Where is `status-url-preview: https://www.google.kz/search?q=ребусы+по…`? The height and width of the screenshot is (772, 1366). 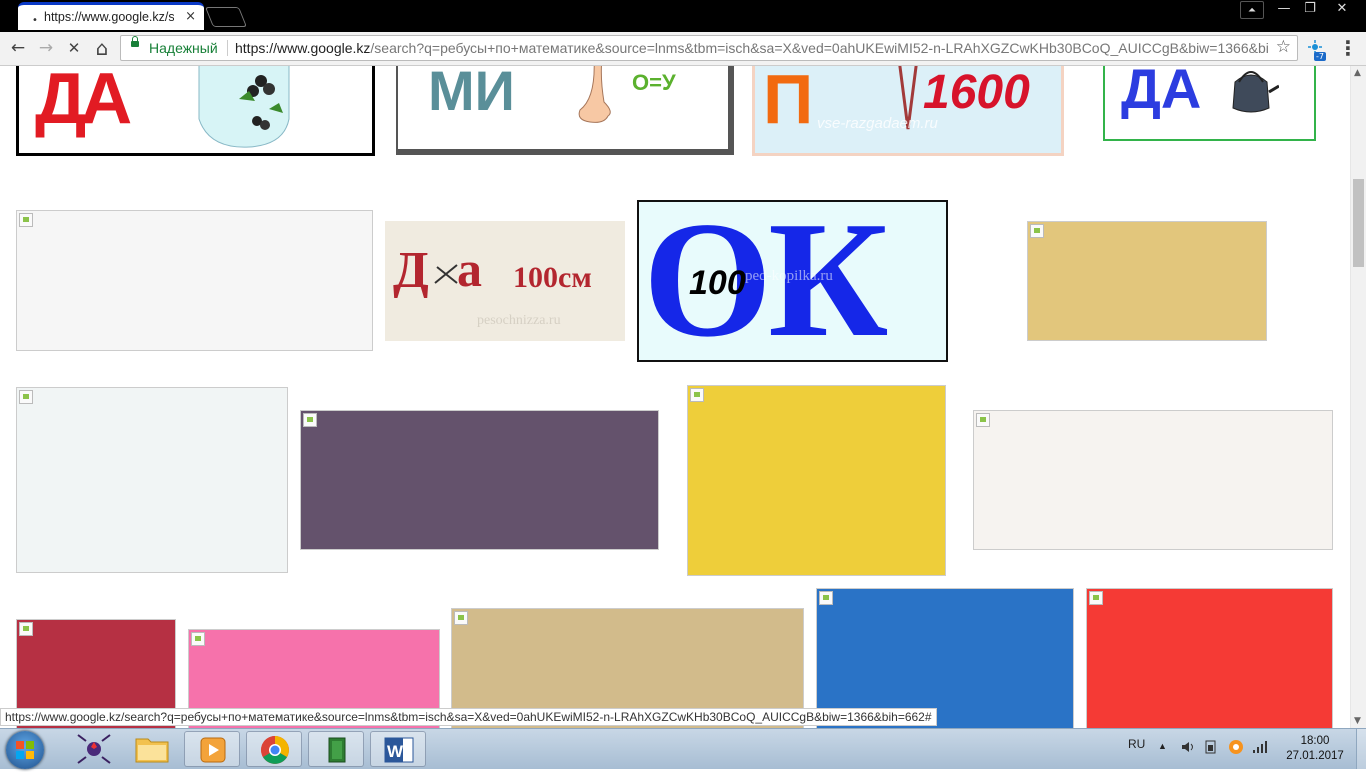 status-url-preview: https://www.google.kz/search?q=ребусы+по… is located at coordinates (468, 717).